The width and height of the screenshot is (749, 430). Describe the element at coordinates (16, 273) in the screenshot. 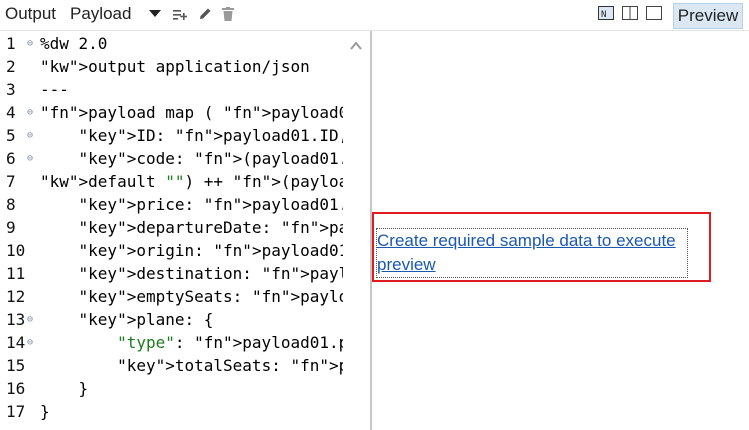

I see `line-number: 11` at that location.